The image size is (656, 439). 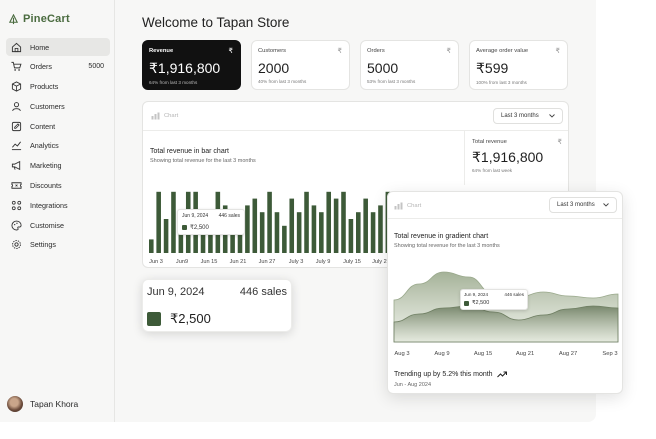 I want to click on x-tick-label: Aug 15, so click(x=483, y=354).